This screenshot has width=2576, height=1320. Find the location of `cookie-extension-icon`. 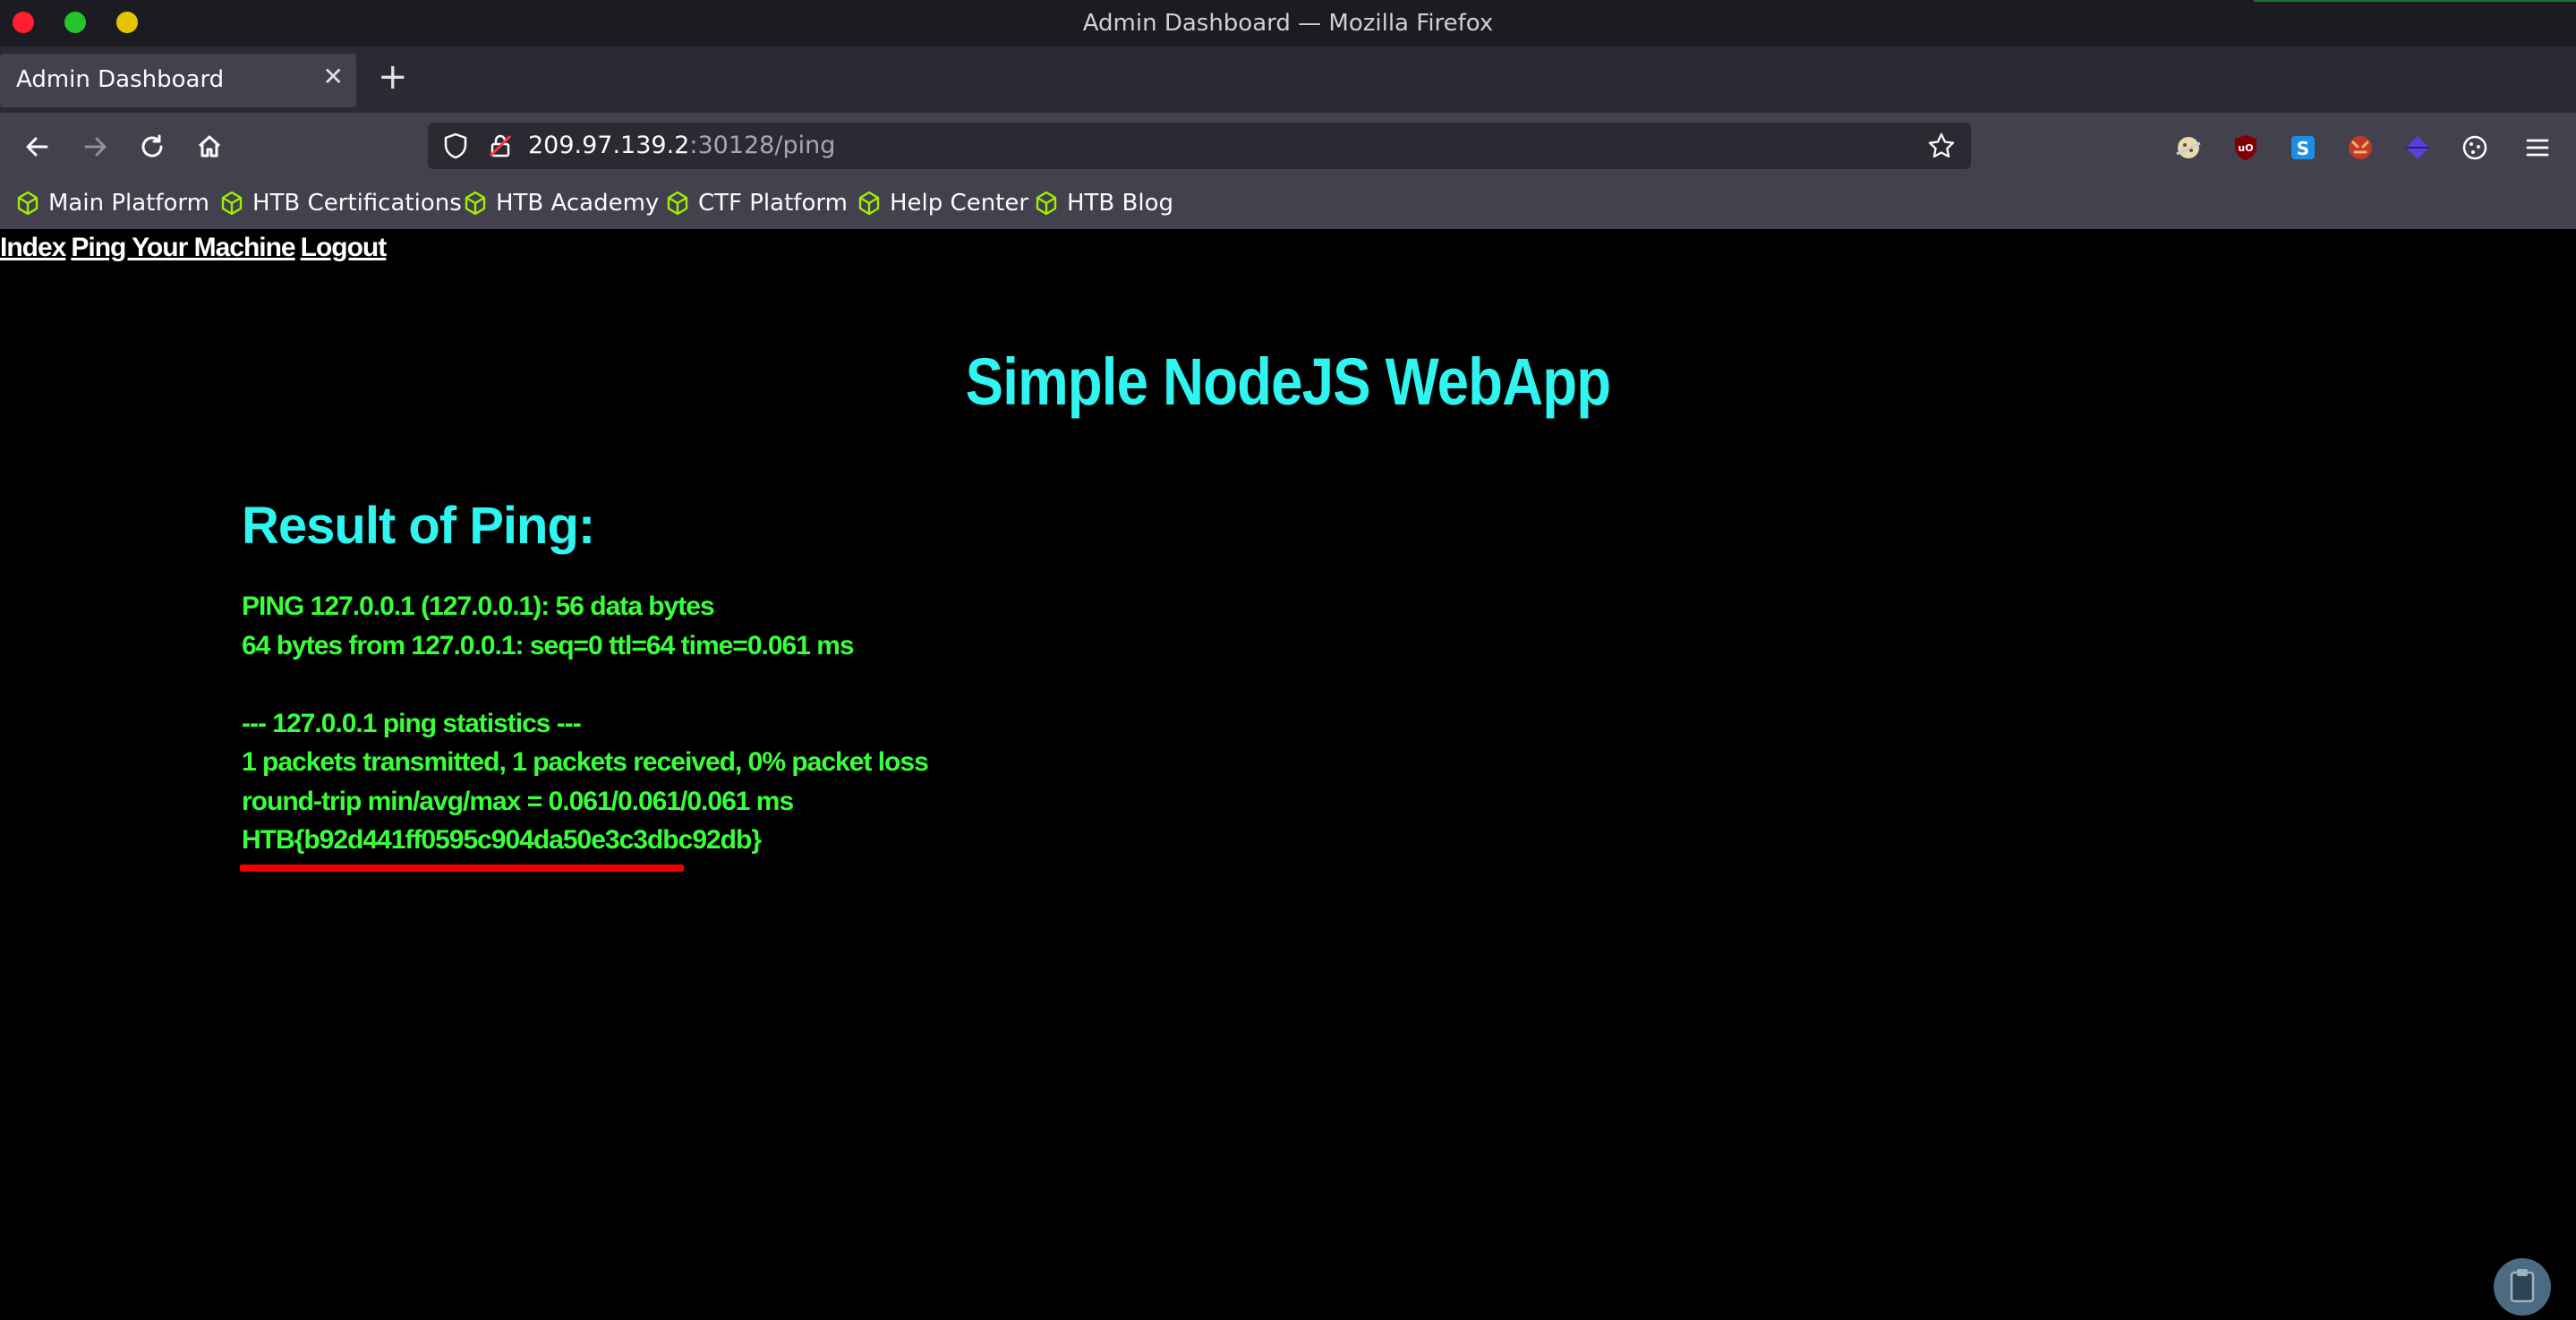

cookie-extension-icon is located at coordinates (2188, 147).